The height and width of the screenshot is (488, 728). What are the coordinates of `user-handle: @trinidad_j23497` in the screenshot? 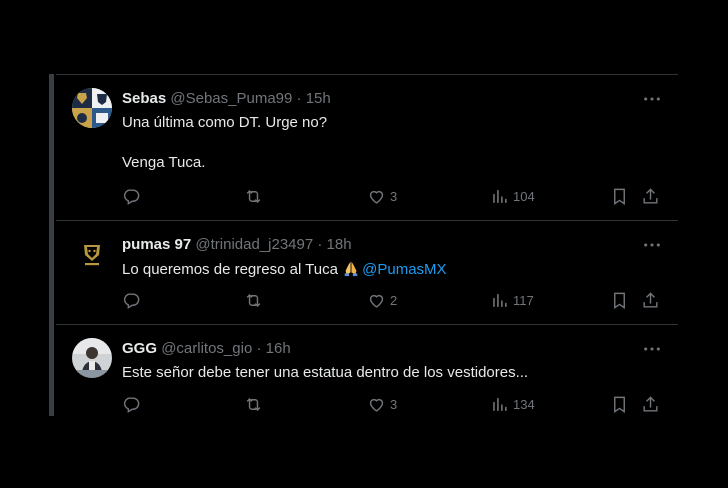 It's located at (254, 244).